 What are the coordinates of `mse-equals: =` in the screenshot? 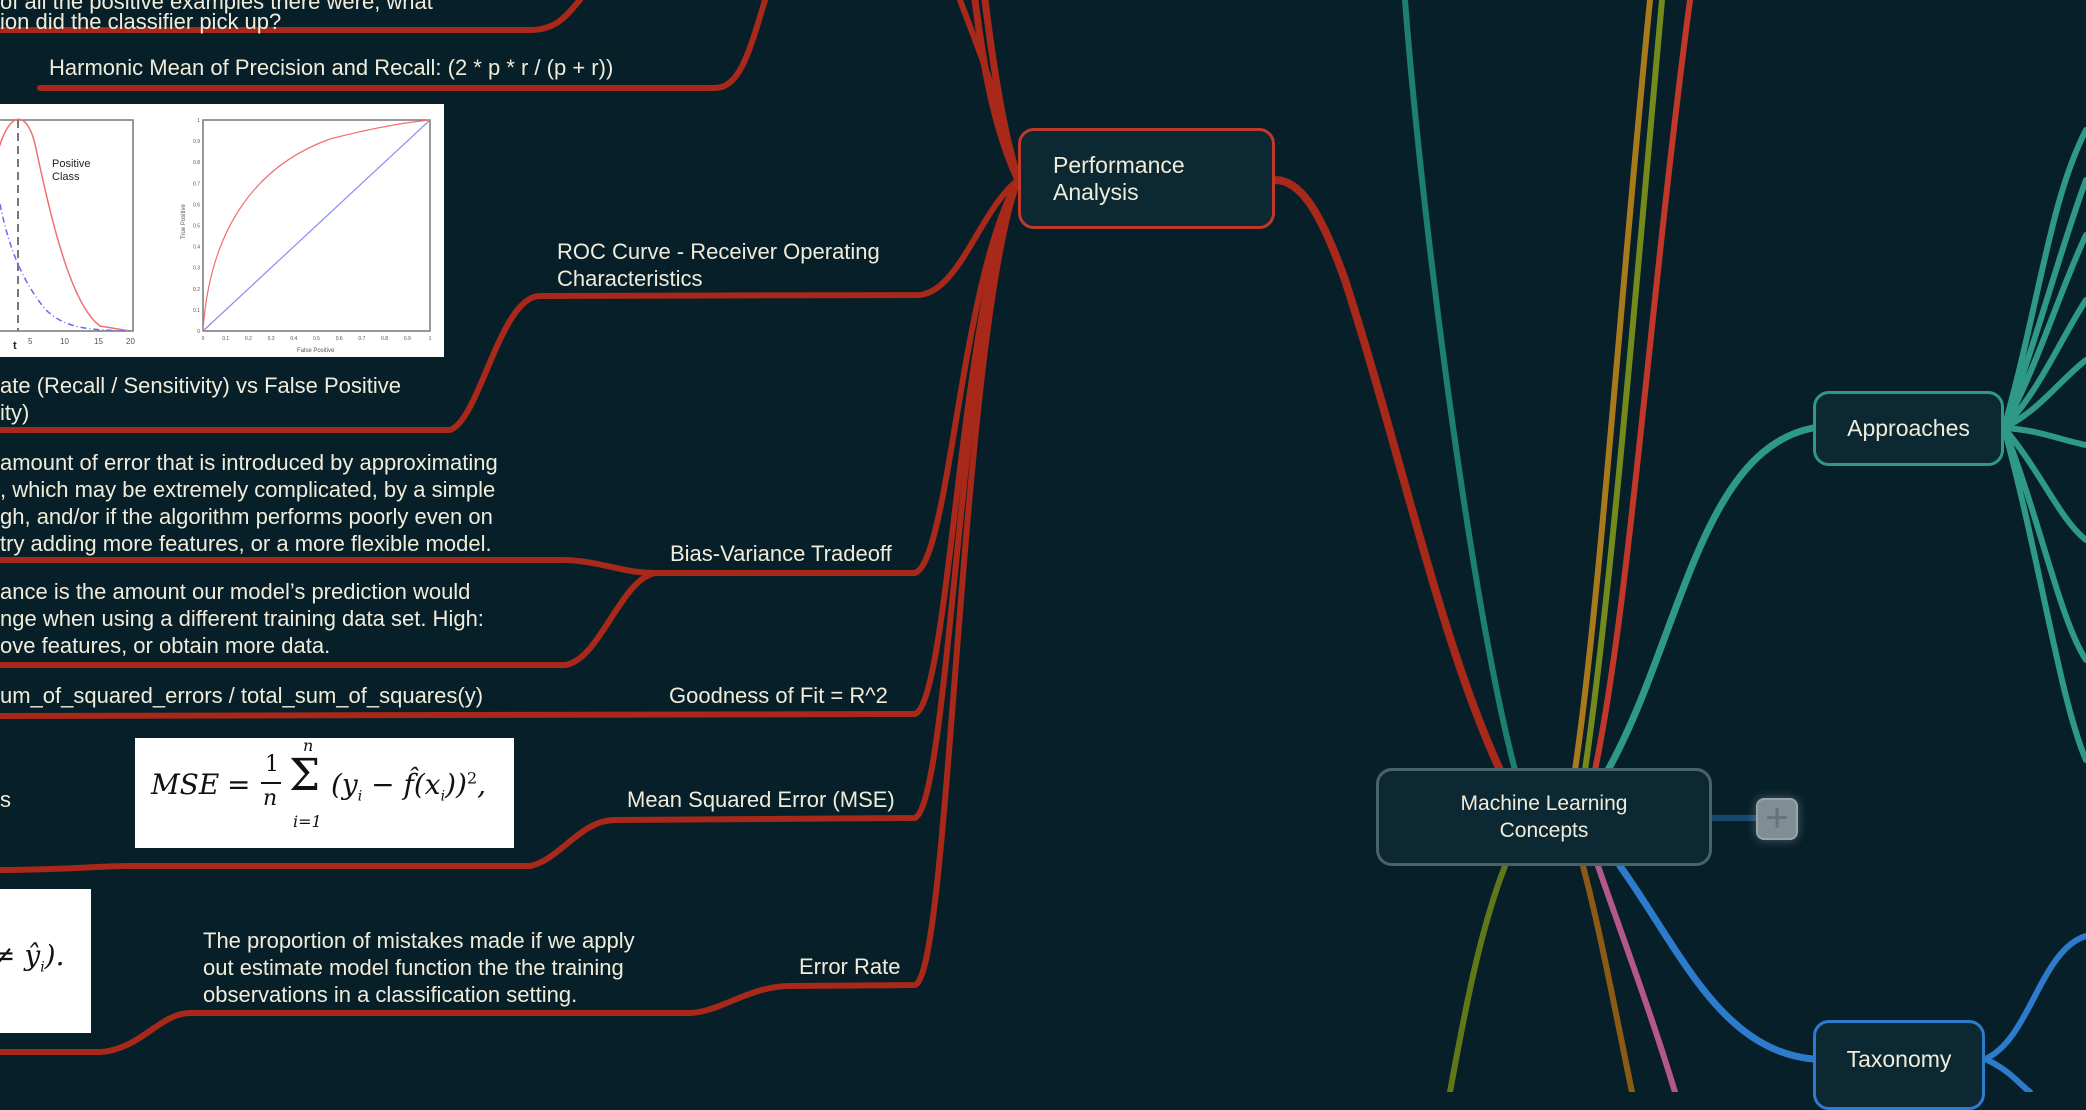 It's located at (239, 784).